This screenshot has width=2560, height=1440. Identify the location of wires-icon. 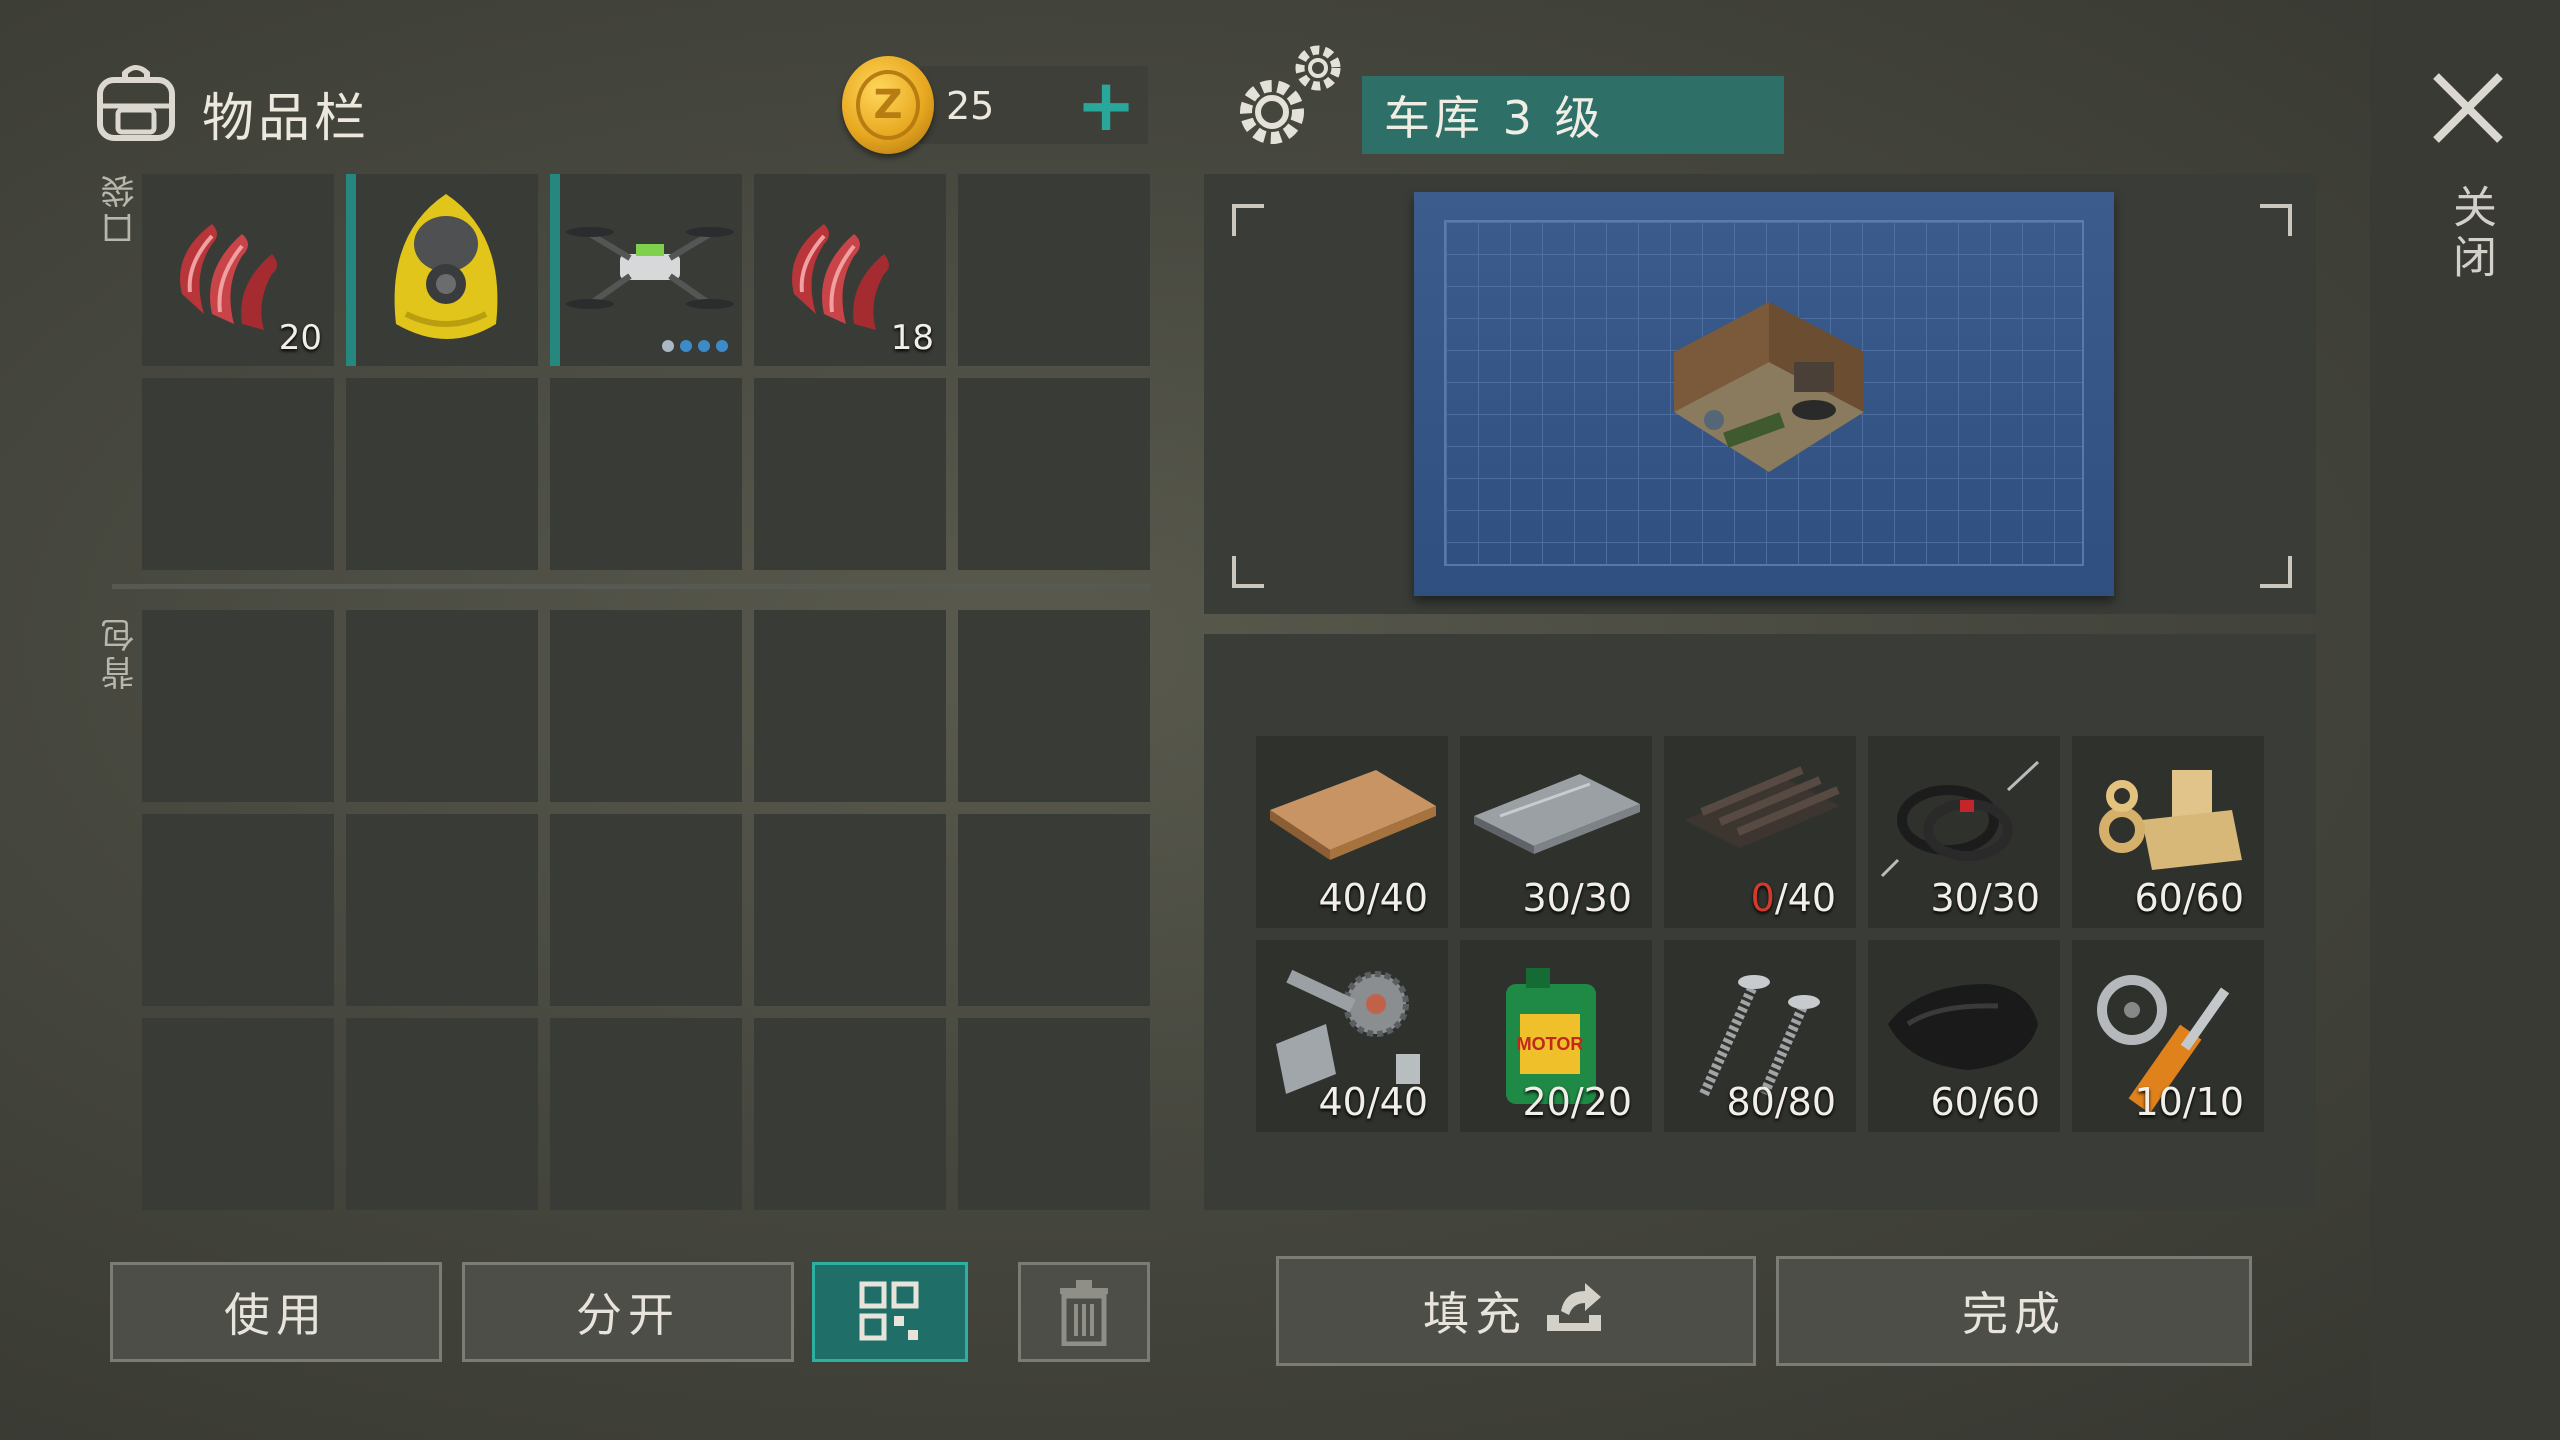
(1960, 819).